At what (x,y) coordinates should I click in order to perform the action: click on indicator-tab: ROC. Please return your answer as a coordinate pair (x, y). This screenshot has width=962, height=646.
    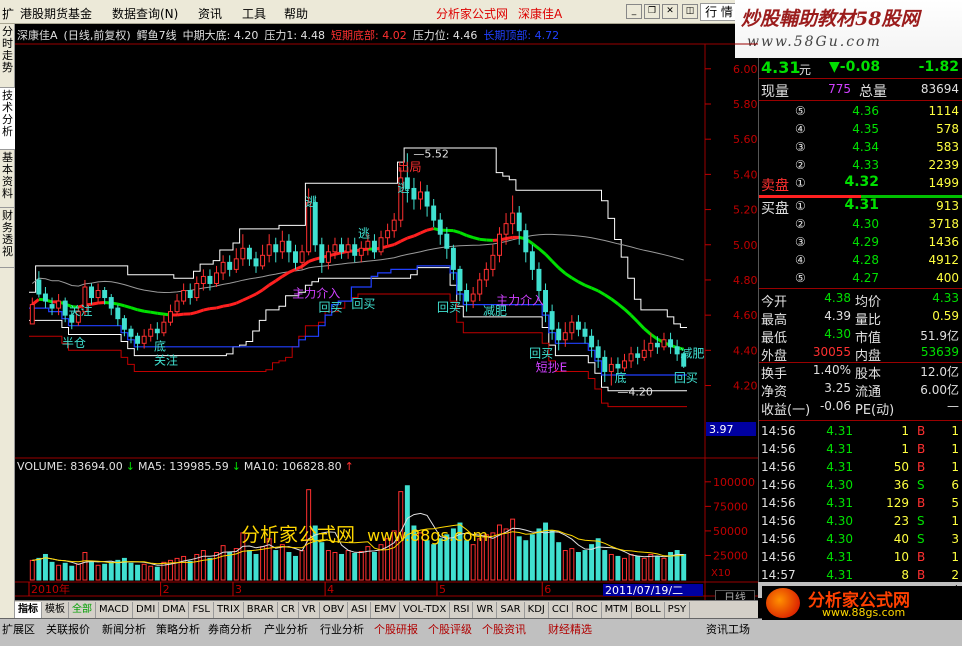
    Looking at the image, I should click on (587, 610).